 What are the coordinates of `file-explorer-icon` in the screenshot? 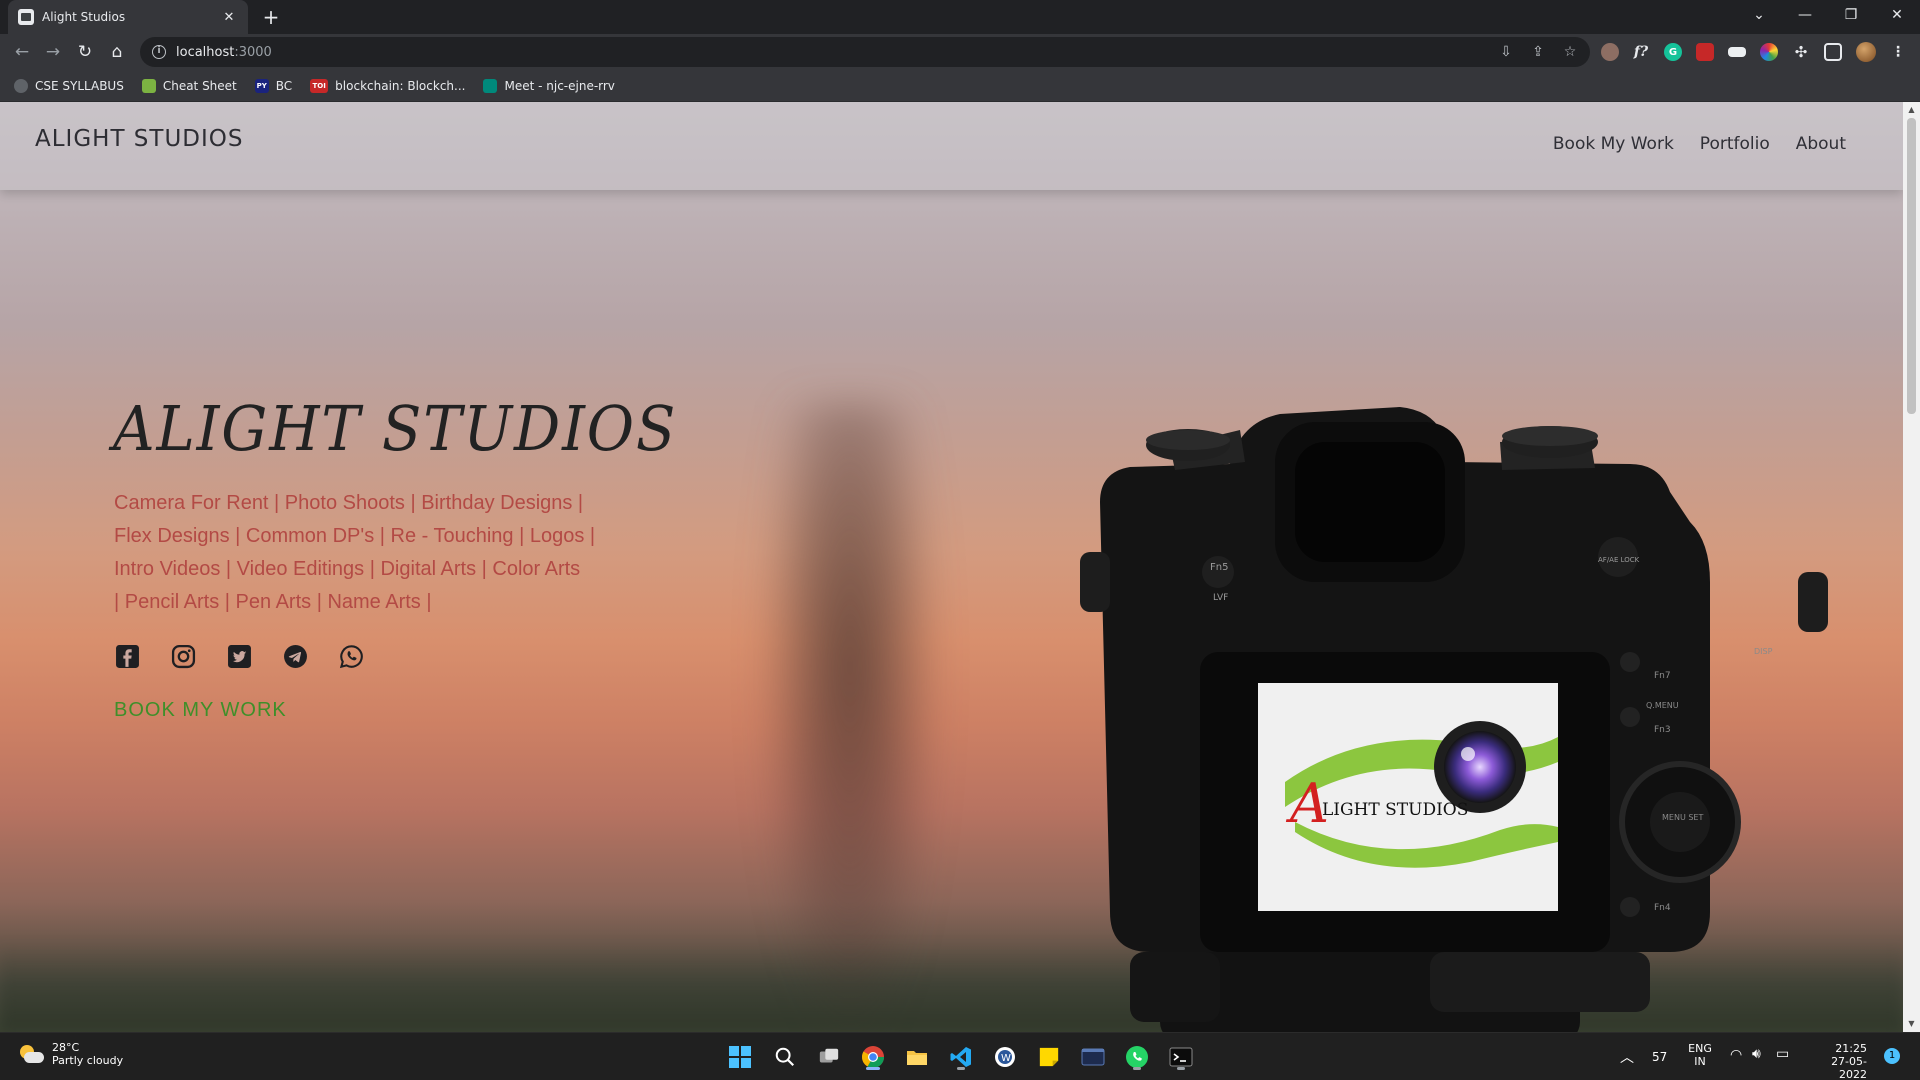 It's located at (917, 1057).